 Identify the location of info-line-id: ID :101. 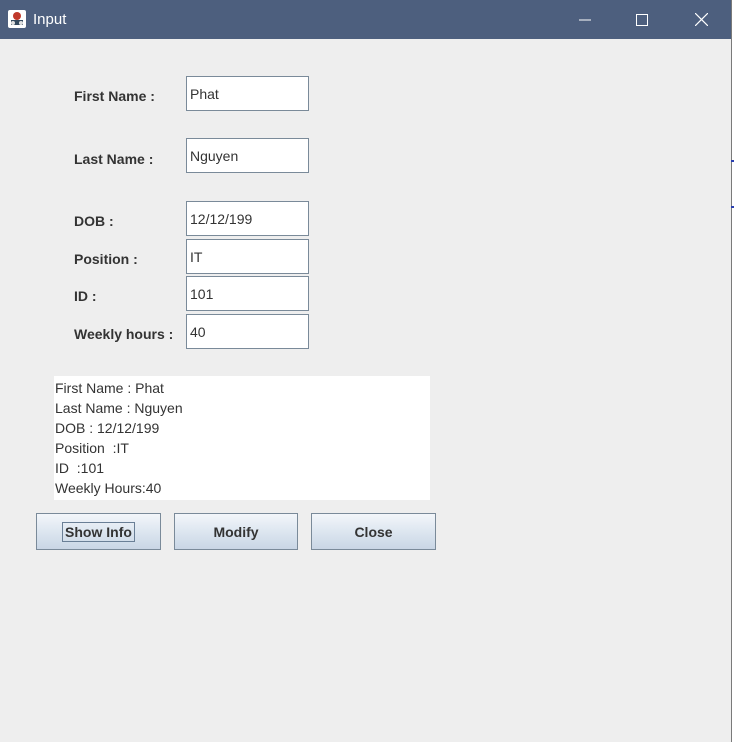
(80, 468).